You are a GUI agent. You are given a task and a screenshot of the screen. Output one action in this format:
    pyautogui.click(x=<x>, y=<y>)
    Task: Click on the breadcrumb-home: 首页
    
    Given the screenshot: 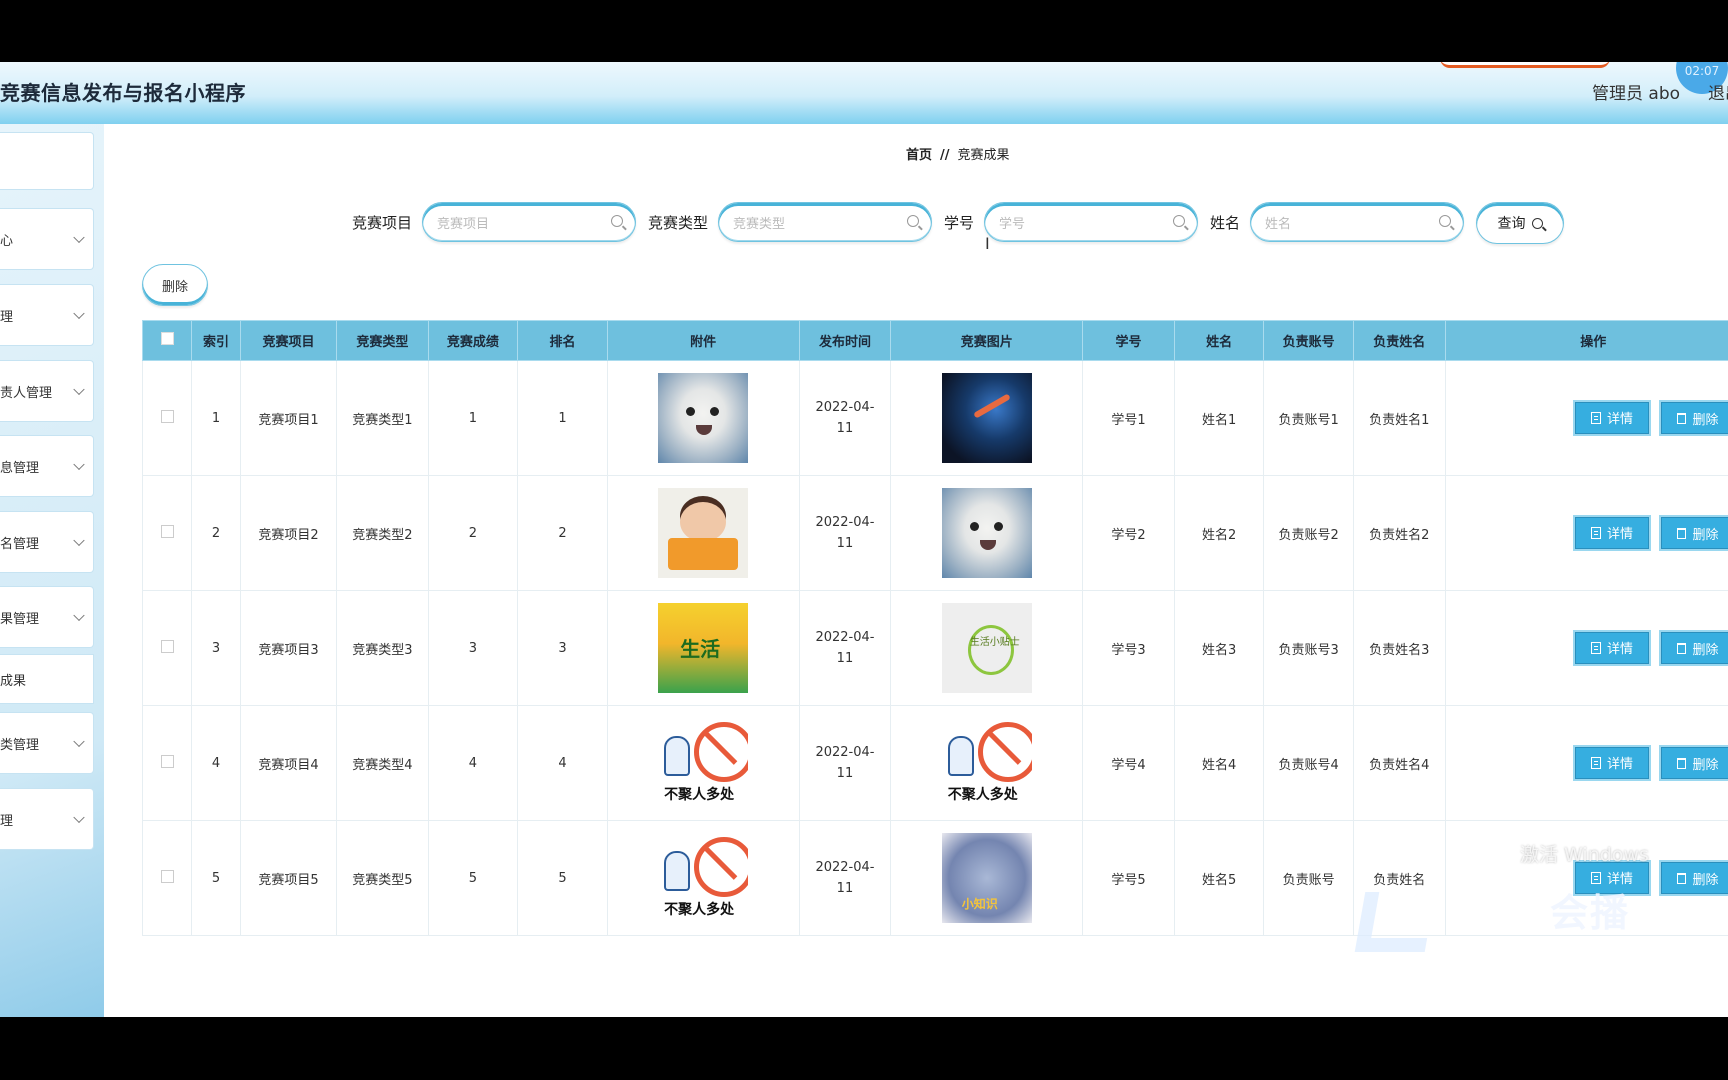 What is the action you would take?
    pyautogui.click(x=919, y=155)
    